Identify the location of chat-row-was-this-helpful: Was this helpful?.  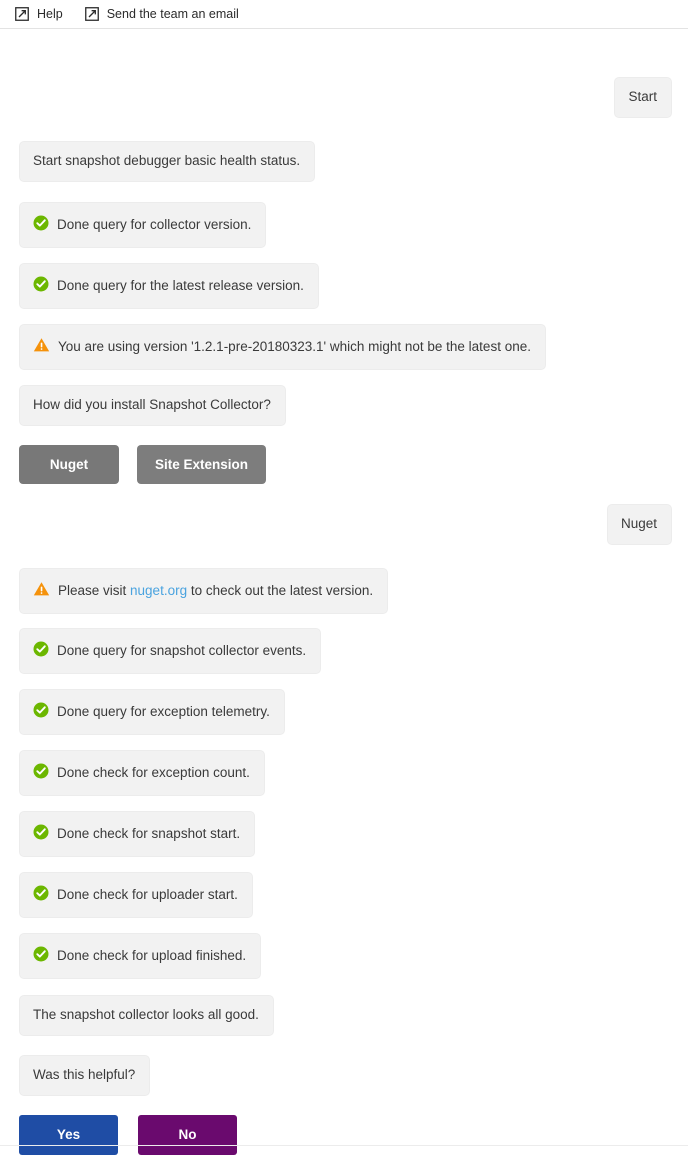
(85, 1075).